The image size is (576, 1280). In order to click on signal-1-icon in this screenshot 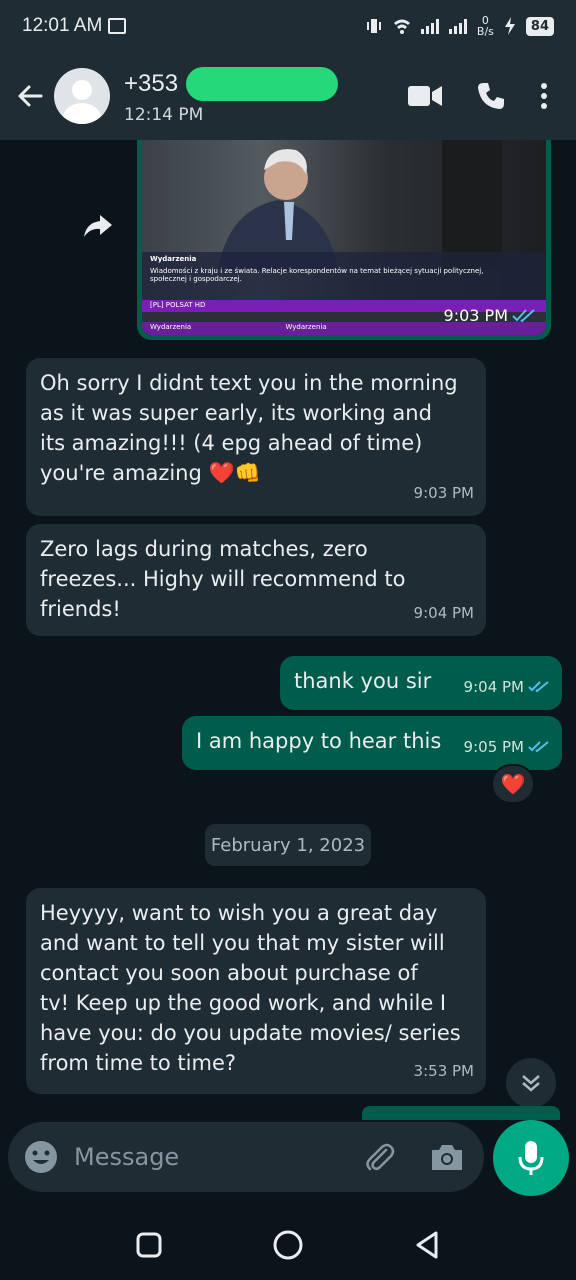, I will do `click(429, 26)`.